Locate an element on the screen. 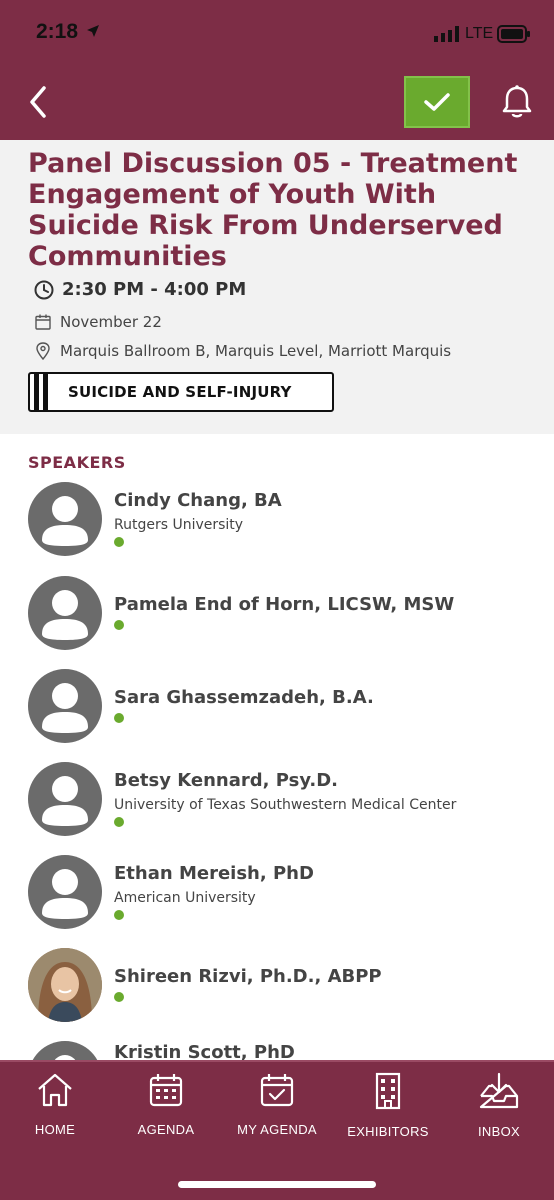  tab-home: HOME is located at coordinates (55, 1112).